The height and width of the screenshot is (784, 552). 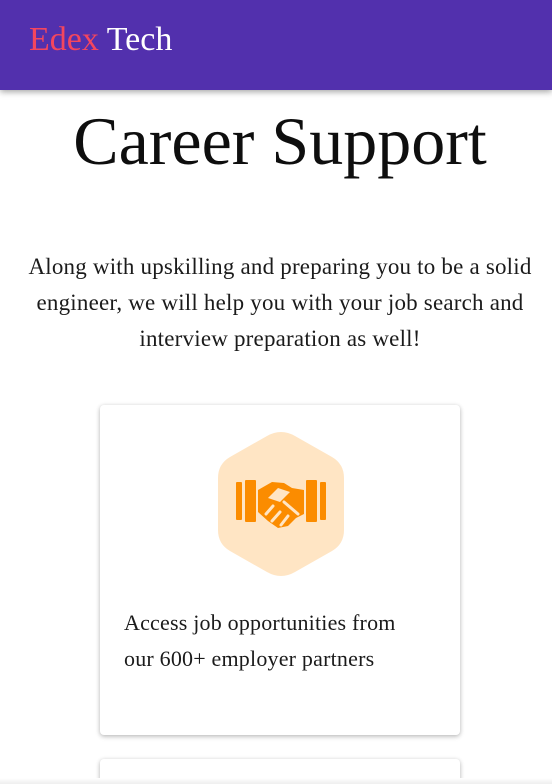 I want to click on page-bottom-edge, so click(x=276, y=781).